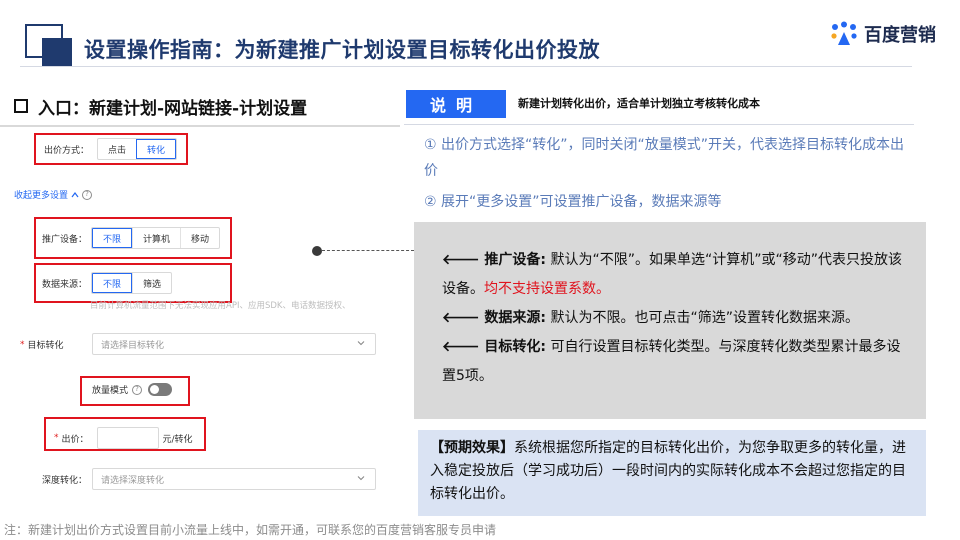 This screenshot has width=960, height=540. Describe the element at coordinates (45, 346) in the screenshot. I see `target-conversion-label: 目标转化` at that location.